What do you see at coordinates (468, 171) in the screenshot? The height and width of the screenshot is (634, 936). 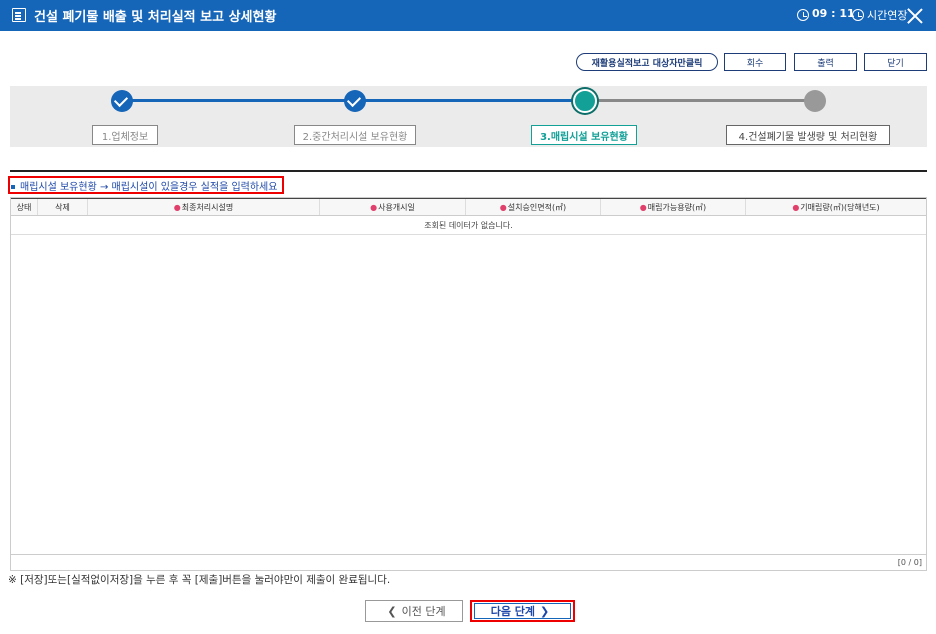 I see `section-divider` at bounding box center [468, 171].